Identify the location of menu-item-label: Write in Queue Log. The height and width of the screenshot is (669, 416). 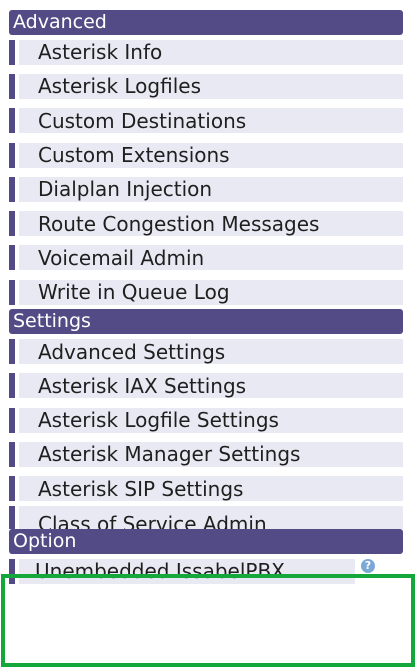
(211, 292).